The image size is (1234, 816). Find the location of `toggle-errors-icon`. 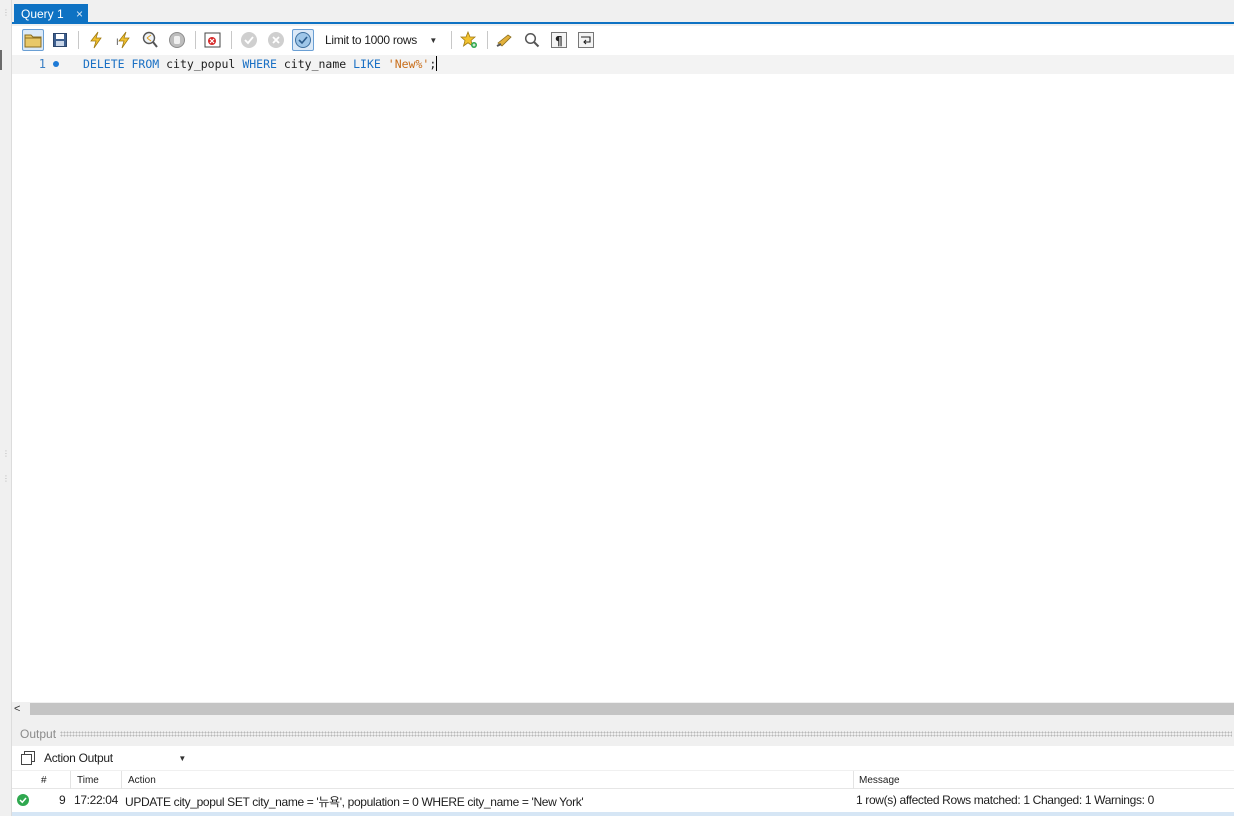

toggle-errors-icon is located at coordinates (212, 40).